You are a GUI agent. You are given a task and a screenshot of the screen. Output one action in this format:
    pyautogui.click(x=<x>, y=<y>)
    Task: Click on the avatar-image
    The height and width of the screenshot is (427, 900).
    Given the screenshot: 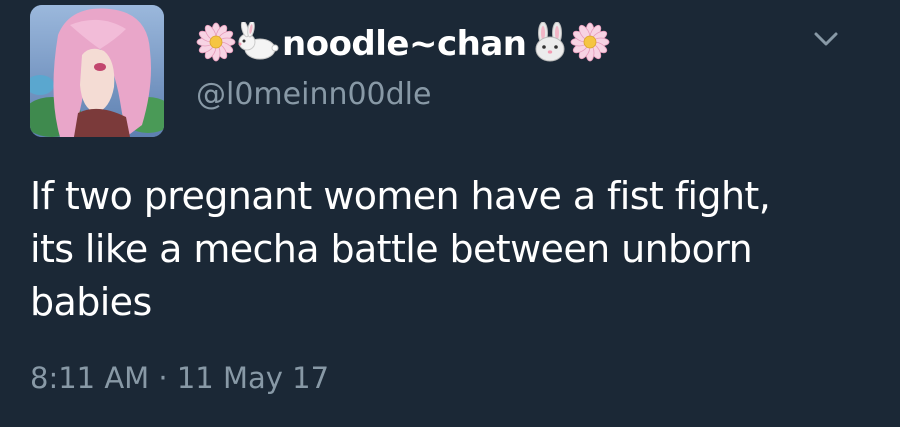 What is the action you would take?
    pyautogui.click(x=97, y=71)
    